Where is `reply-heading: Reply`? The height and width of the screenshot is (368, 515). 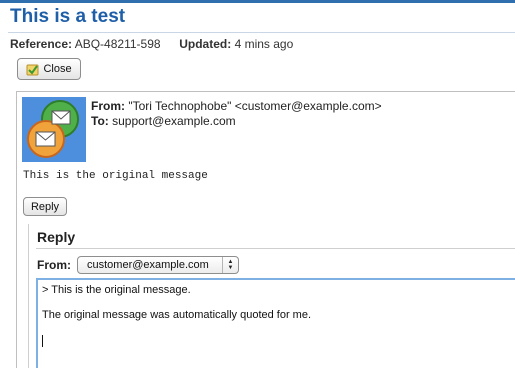
reply-heading: Reply is located at coordinates (56, 237).